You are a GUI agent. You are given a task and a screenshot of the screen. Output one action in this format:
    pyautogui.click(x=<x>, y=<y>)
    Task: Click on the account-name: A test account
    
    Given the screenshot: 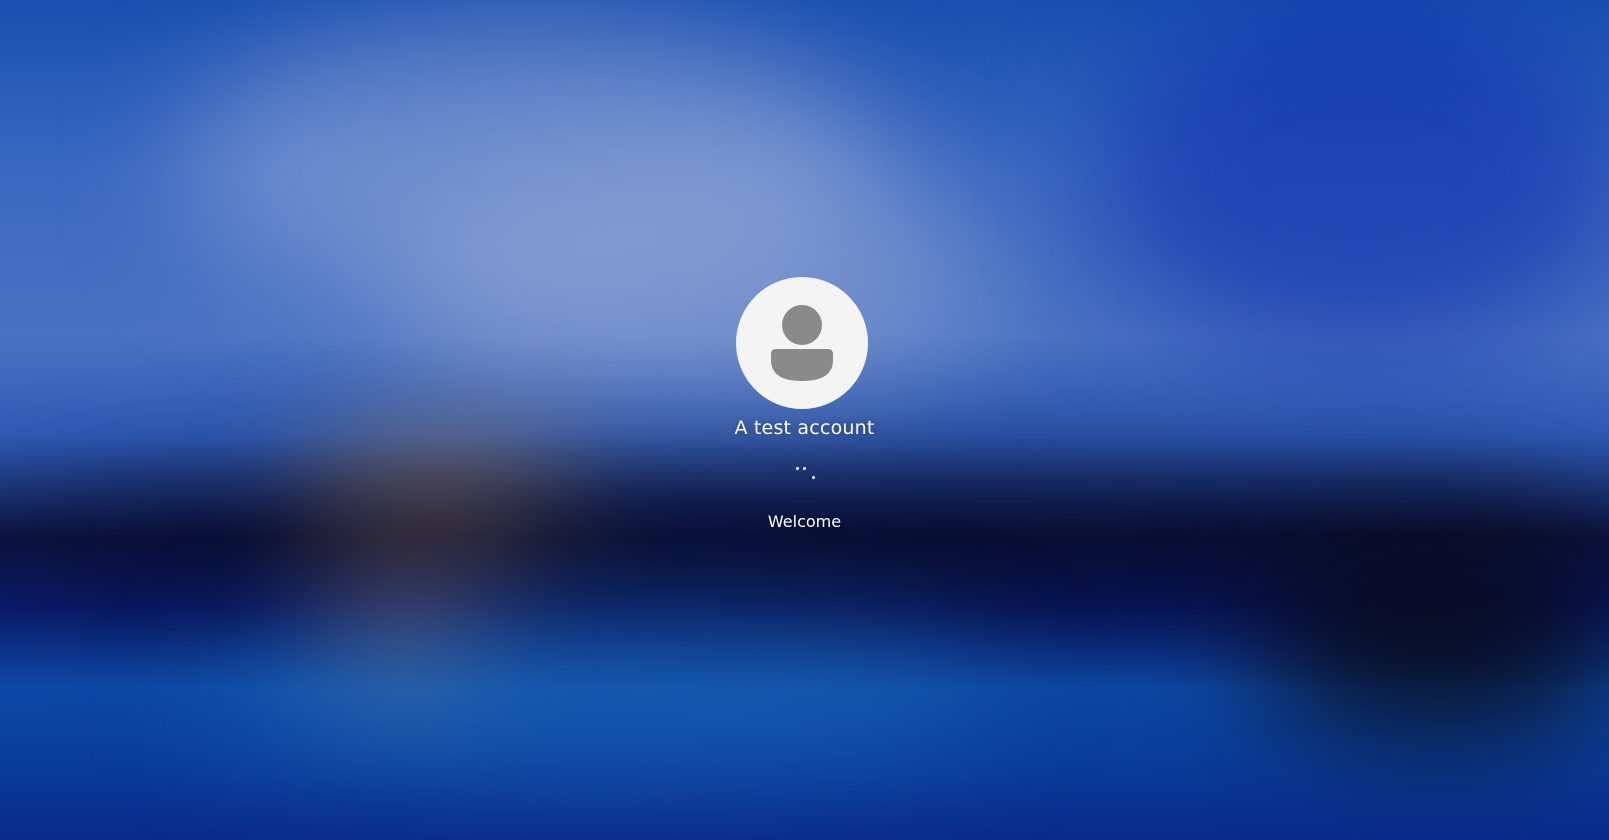 What is the action you would take?
    pyautogui.click(x=804, y=428)
    